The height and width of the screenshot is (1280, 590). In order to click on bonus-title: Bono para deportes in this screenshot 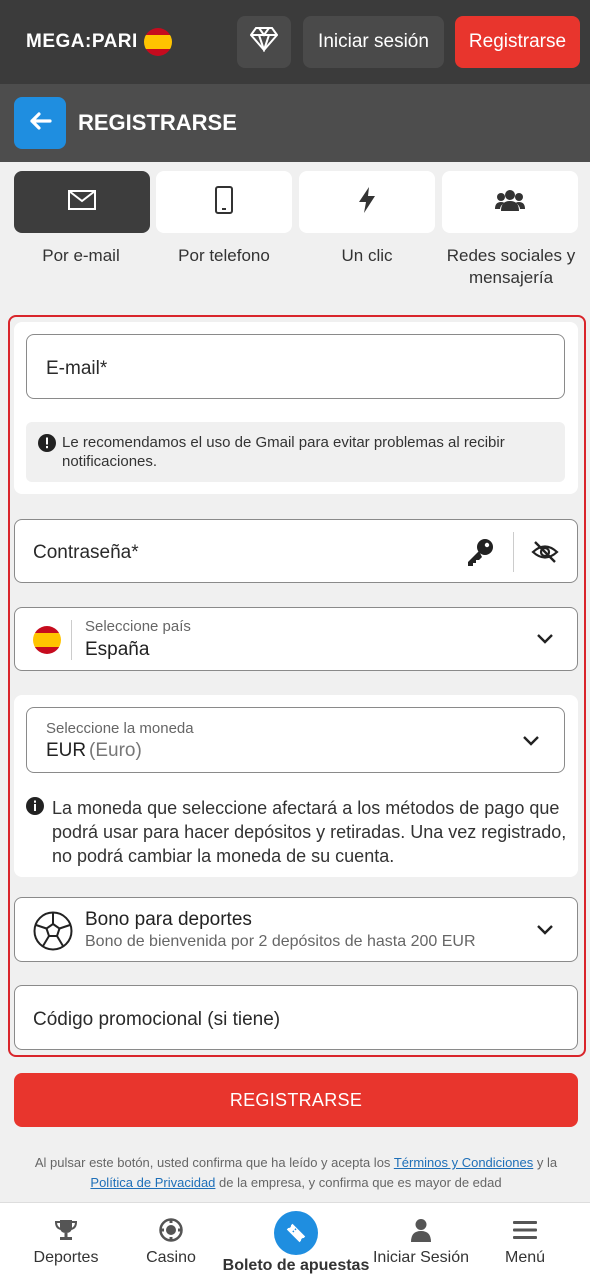, I will do `click(168, 919)`.